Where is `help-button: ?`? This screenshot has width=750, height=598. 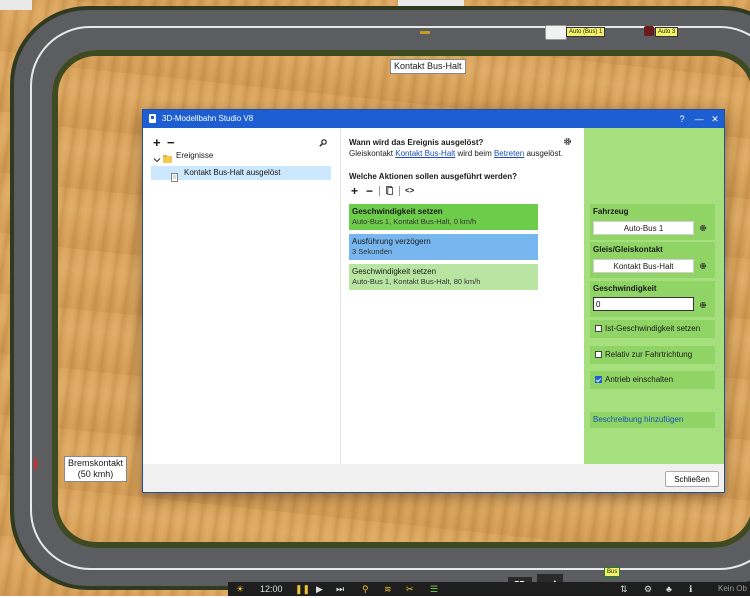
help-button: ? is located at coordinates (682, 119).